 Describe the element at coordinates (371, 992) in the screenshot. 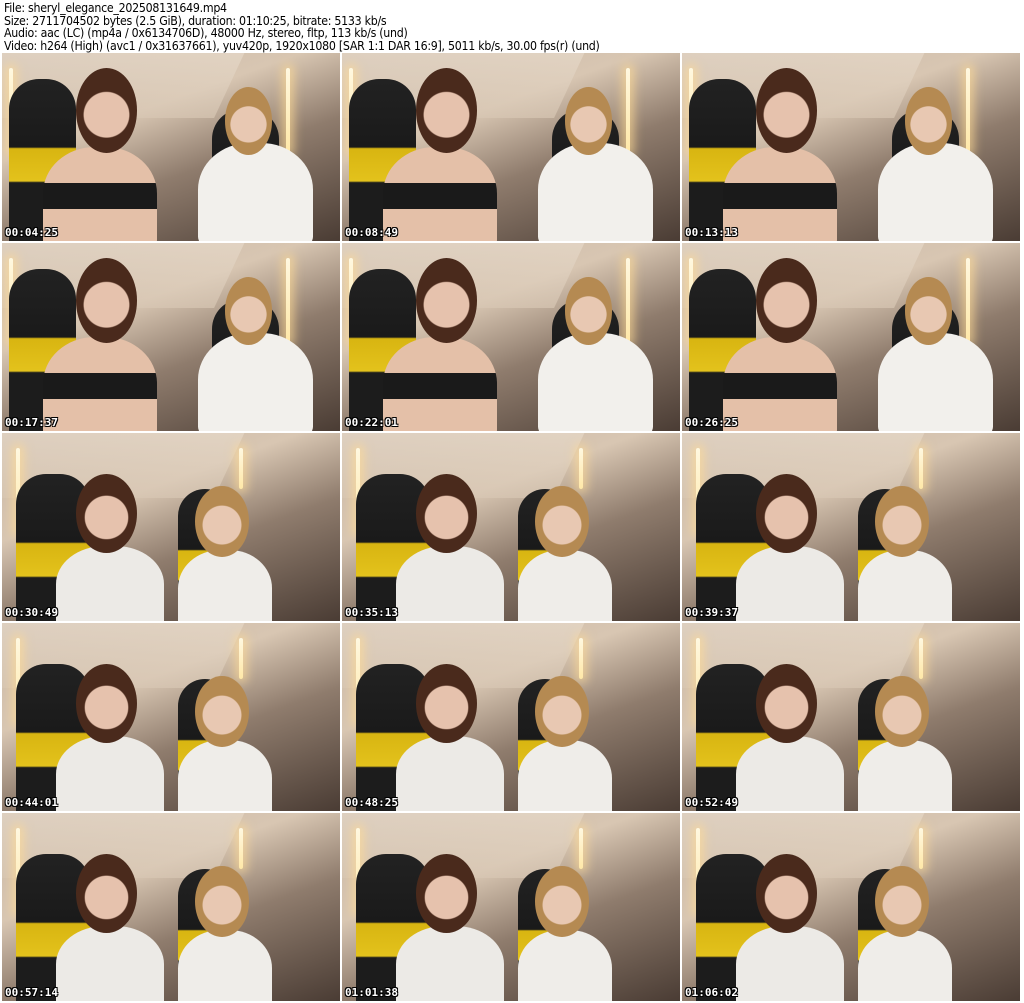

I see `timestamp: 01:01:38` at that location.